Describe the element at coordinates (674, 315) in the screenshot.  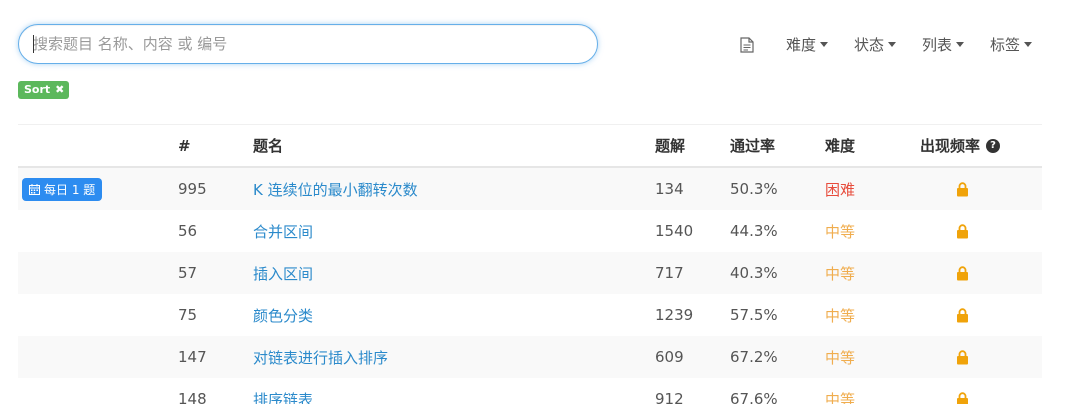
I see `solution-count: 1239` at that location.